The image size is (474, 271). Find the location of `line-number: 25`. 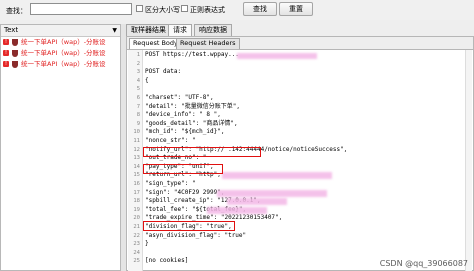

line-number: 25 is located at coordinates (136, 261).